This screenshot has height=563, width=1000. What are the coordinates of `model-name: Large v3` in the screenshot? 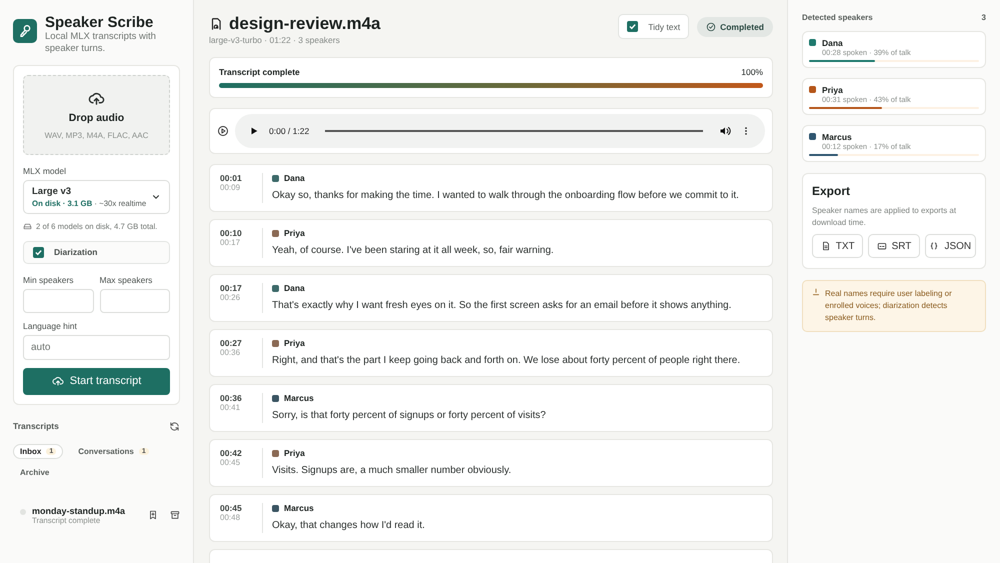 It's located at (52, 191).